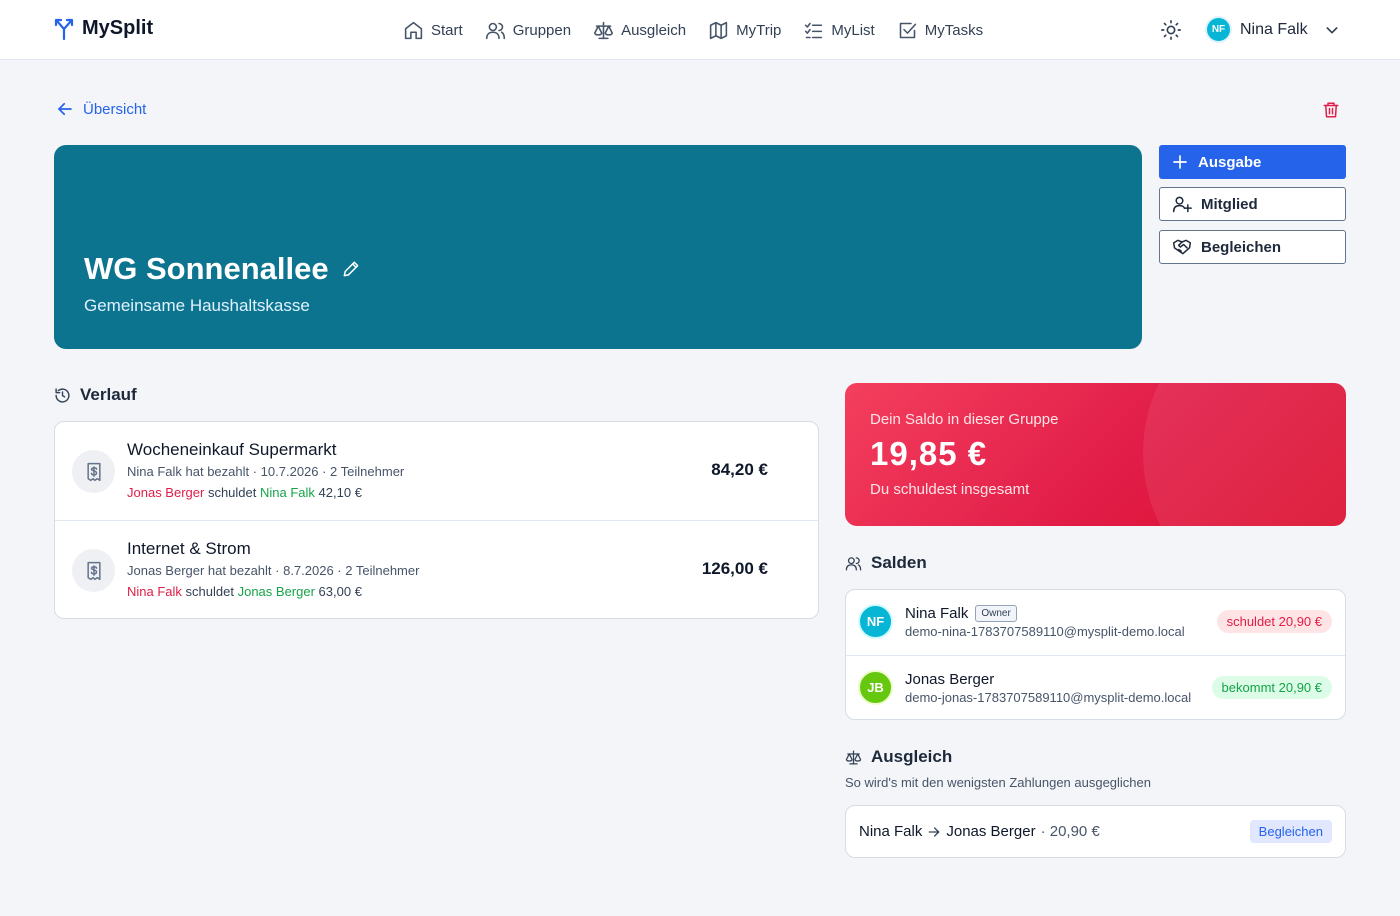 The image size is (1400, 916). I want to click on creditor-name: Nina Falk, so click(287, 492).